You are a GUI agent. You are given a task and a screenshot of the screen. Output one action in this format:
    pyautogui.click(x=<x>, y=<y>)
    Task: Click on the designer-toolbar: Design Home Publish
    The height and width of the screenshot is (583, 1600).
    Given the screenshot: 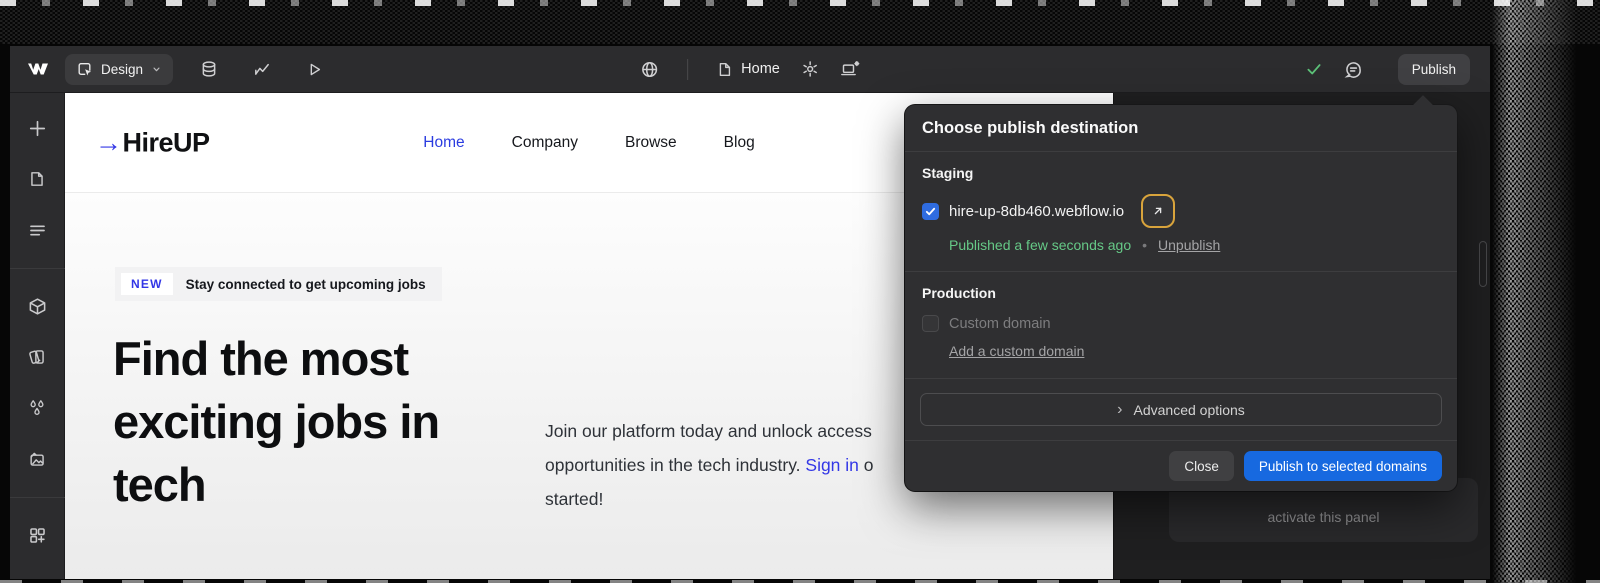 What is the action you would take?
    pyautogui.click(x=750, y=69)
    